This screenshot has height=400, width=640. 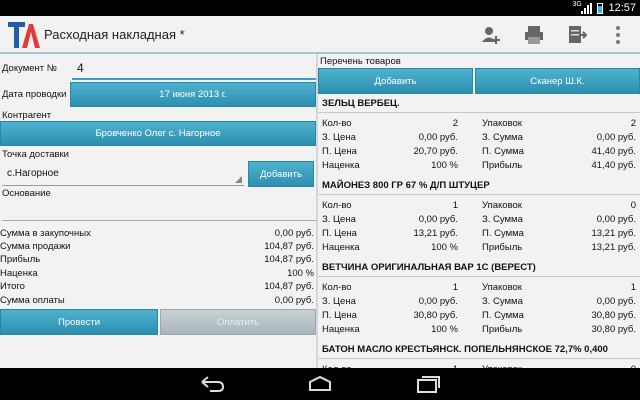 What do you see at coordinates (194, 69) in the screenshot?
I see `doc-number-input: 4` at bounding box center [194, 69].